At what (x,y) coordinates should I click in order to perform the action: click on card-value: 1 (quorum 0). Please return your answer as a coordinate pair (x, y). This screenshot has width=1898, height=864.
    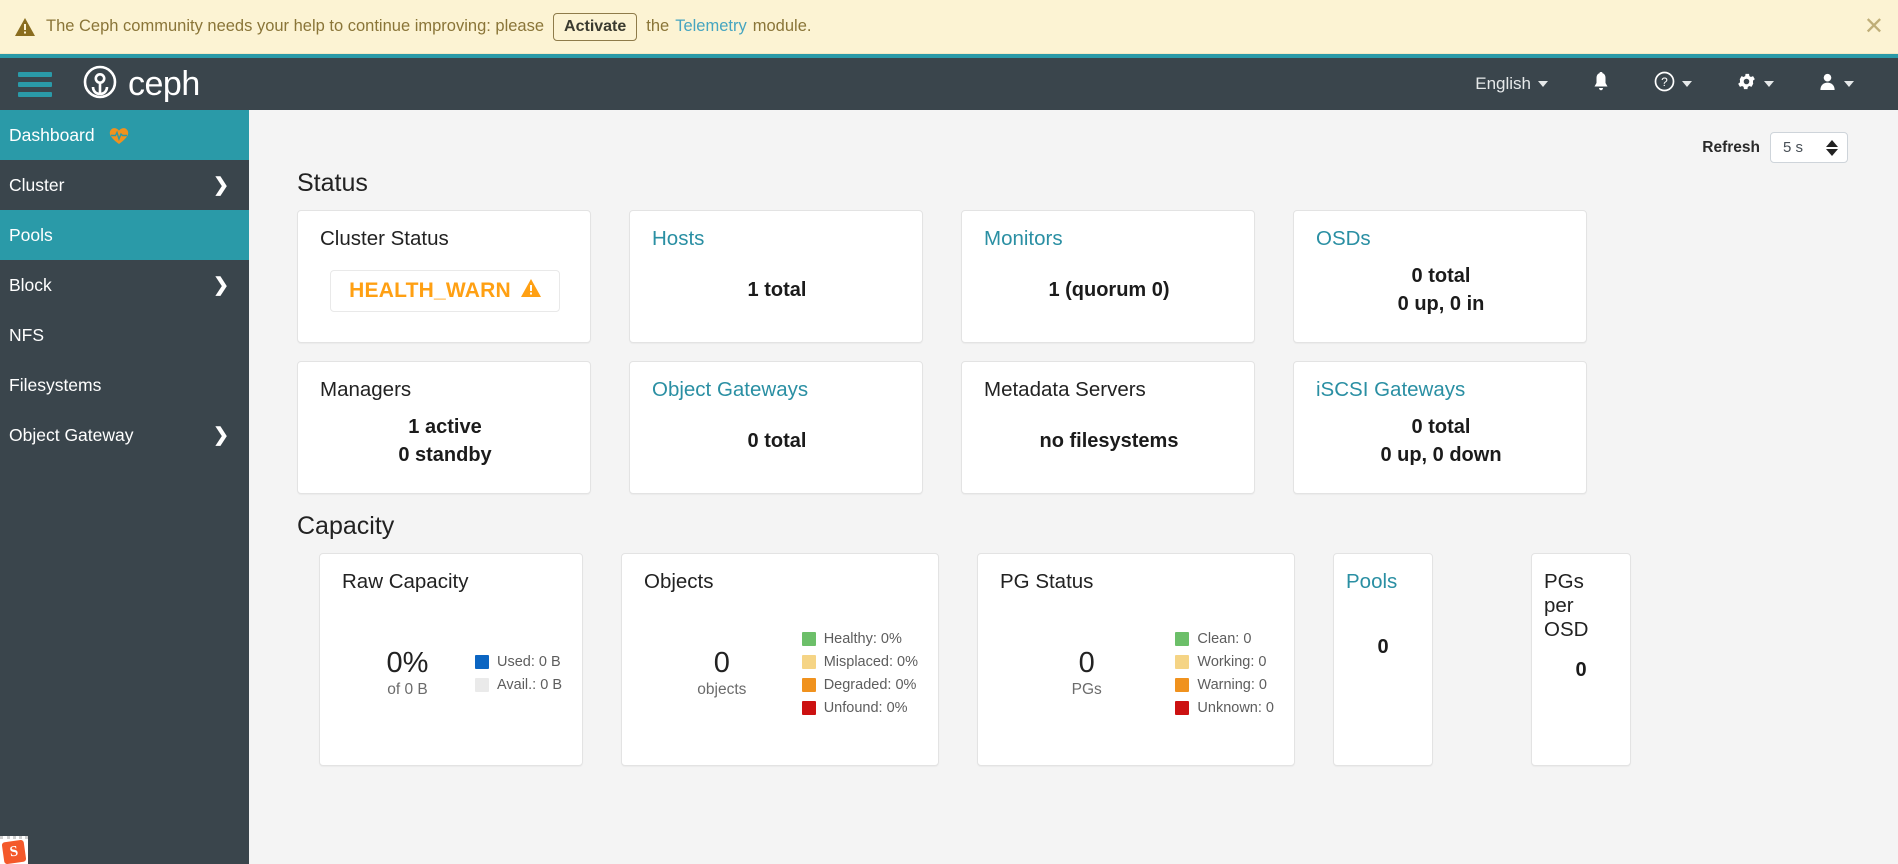
    Looking at the image, I should click on (1109, 289).